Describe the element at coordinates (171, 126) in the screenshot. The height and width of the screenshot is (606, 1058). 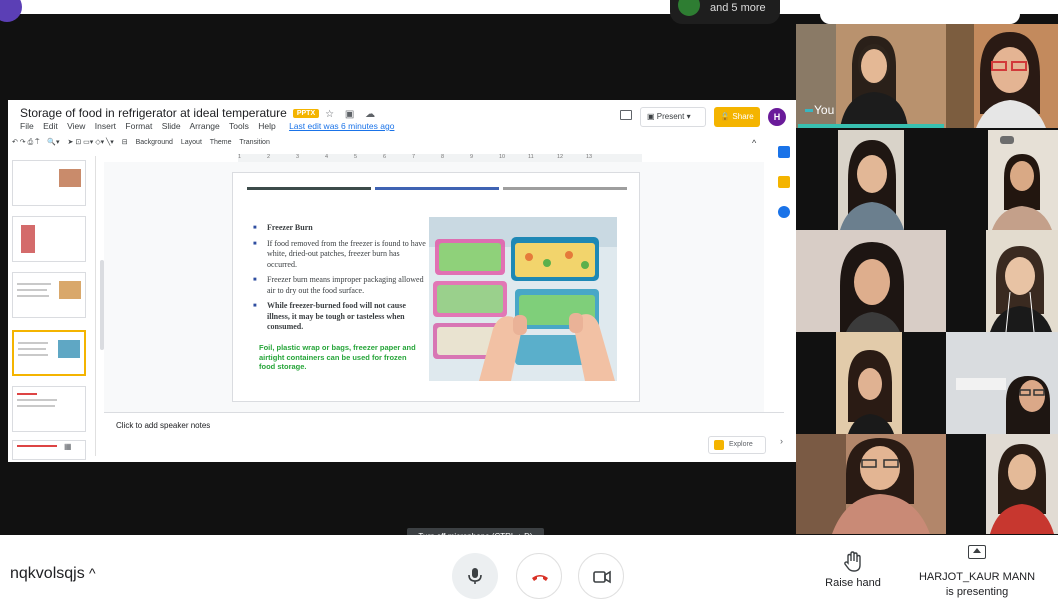
I see `menu-slide: Slide` at that location.